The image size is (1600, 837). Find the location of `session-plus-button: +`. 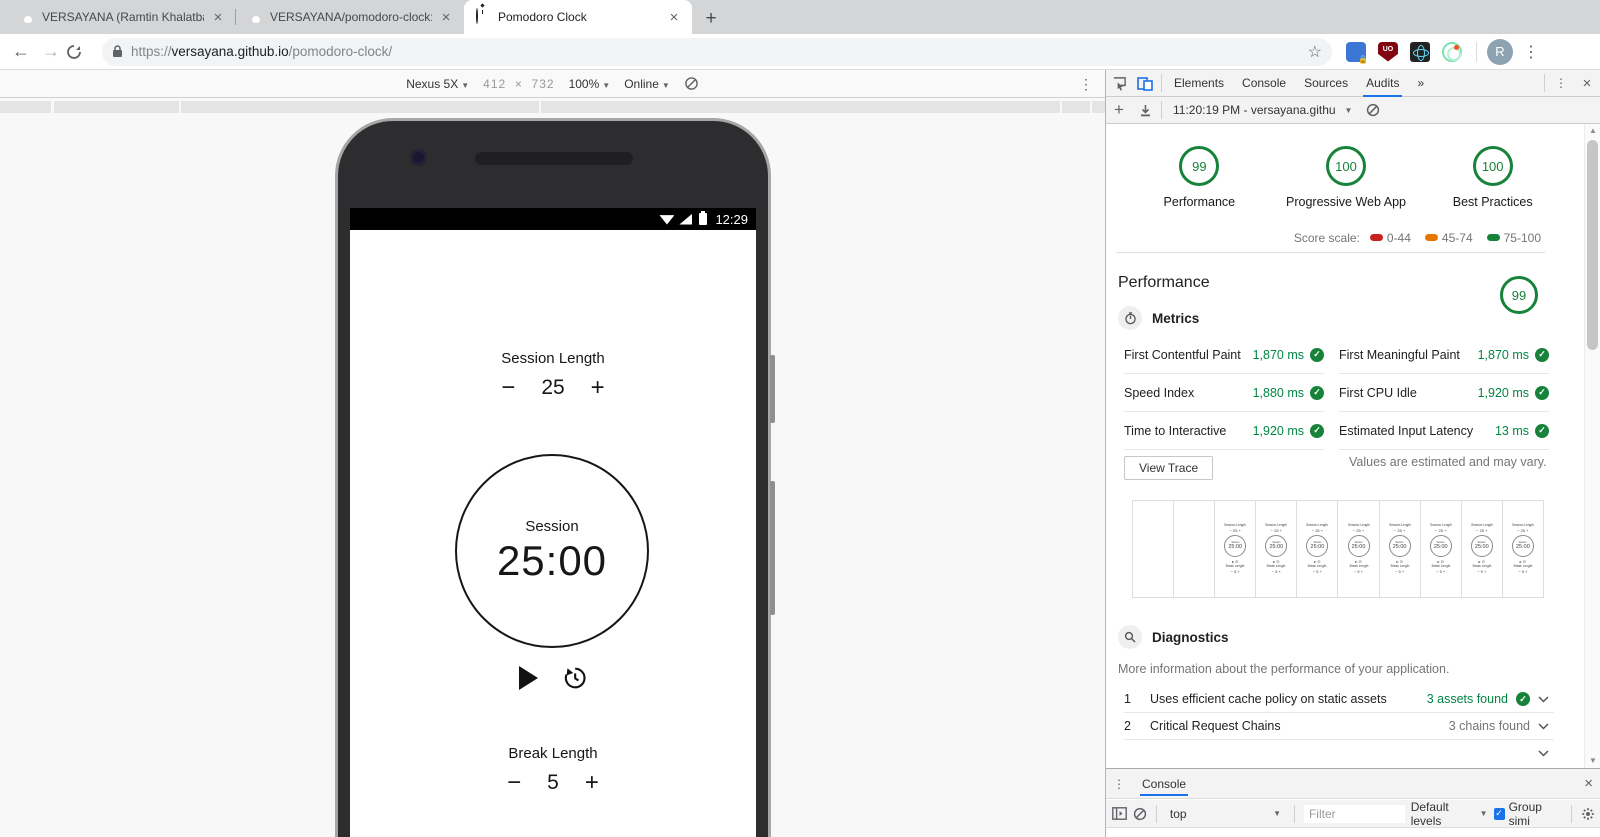

session-plus-button: + is located at coordinates (598, 388).